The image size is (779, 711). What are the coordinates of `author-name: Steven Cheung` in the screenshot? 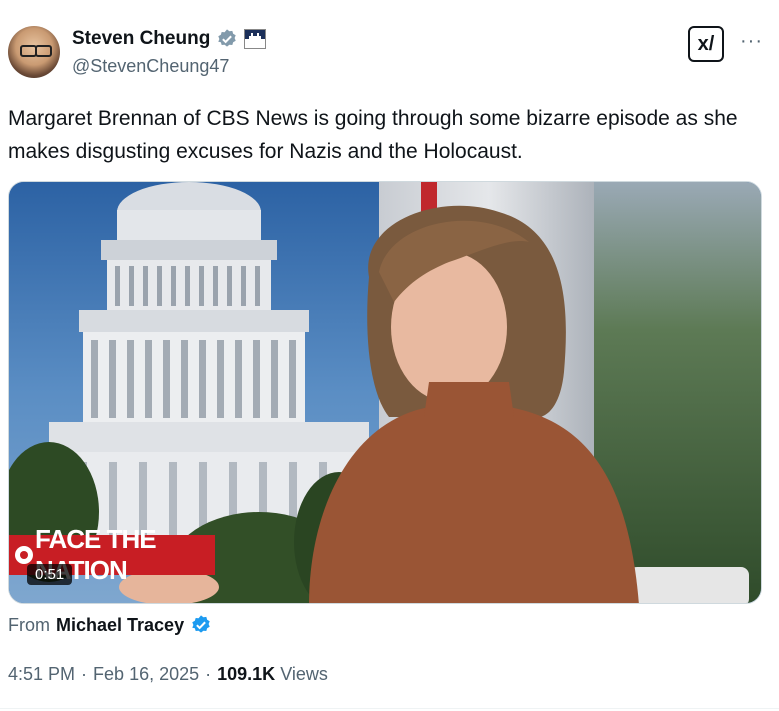 It's located at (141, 39).